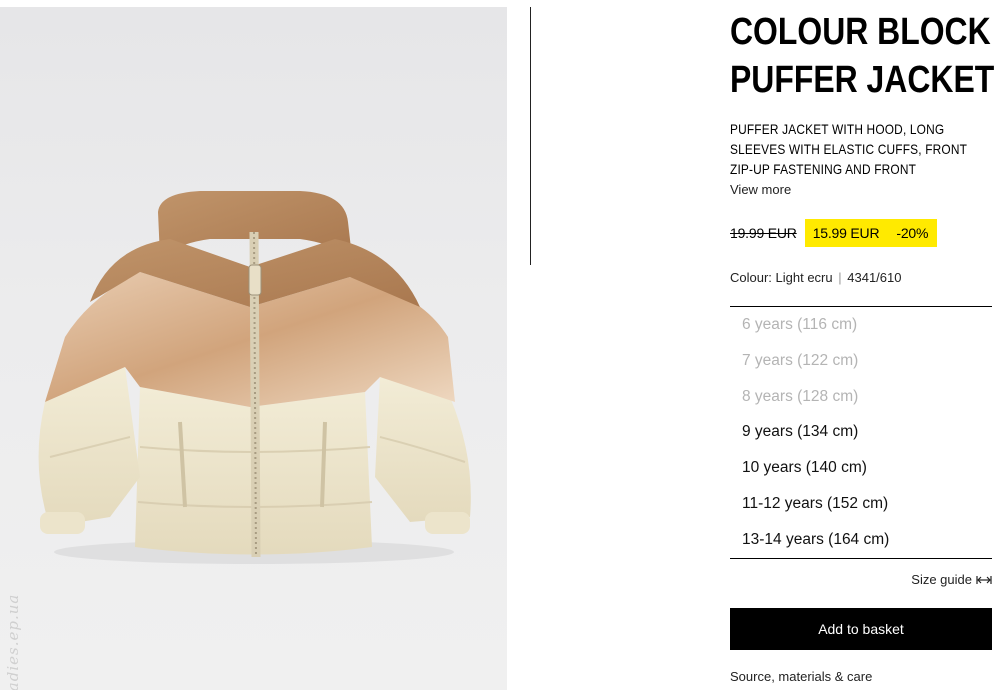  Describe the element at coordinates (861, 629) in the screenshot. I see `add-to-basket-button: Add to basket` at that location.